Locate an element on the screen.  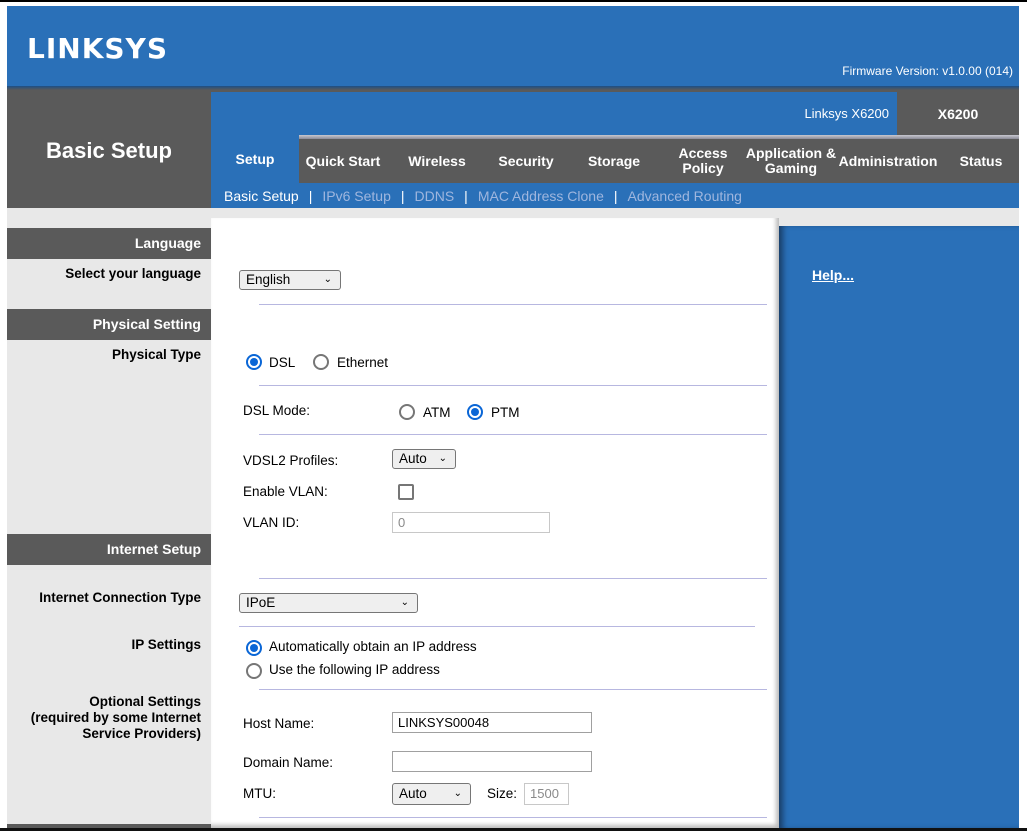
subnav-ipv6-setup: IPv6 Setup is located at coordinates (356, 196).